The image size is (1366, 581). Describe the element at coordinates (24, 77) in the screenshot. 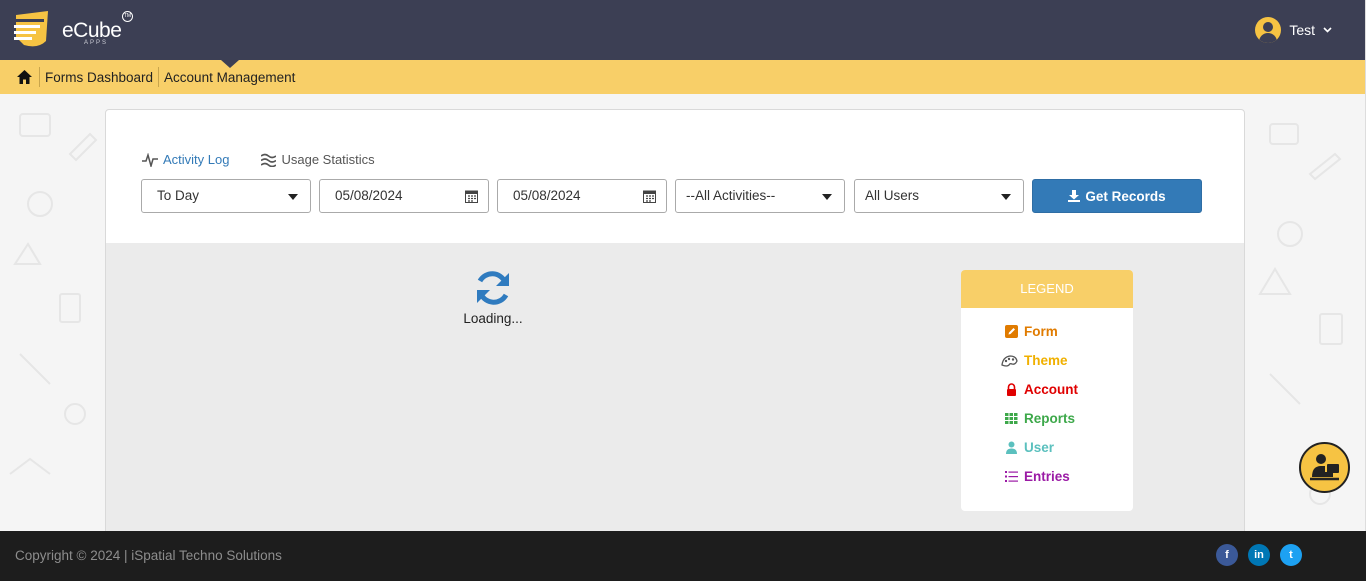

I see `home-icon` at that location.